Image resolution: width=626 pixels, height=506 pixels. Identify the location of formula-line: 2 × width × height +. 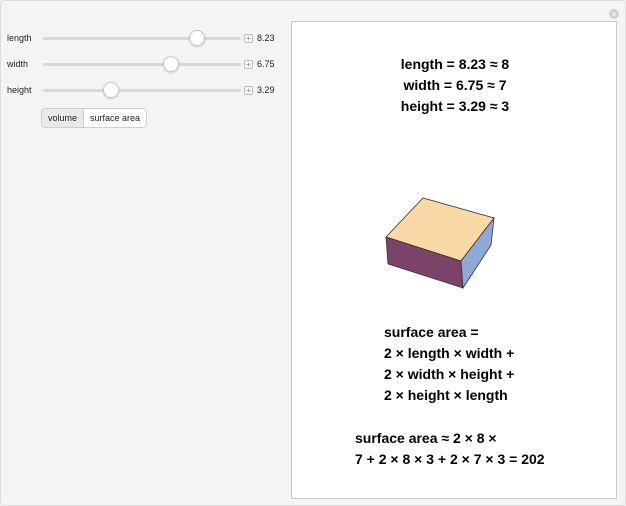
(449, 374).